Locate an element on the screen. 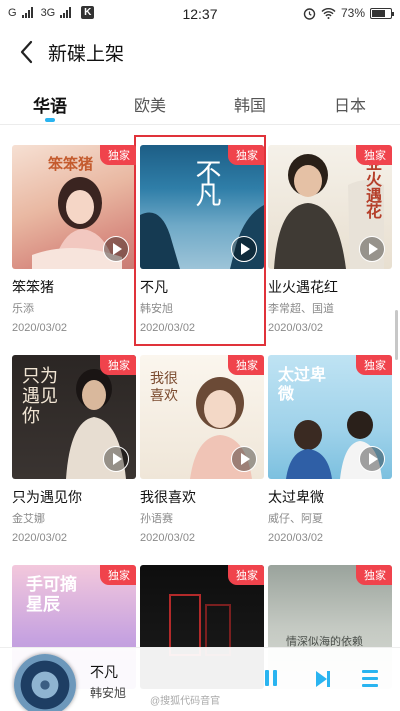 This screenshot has height=711, width=400. album-title: 我很喜欢 is located at coordinates (168, 497).